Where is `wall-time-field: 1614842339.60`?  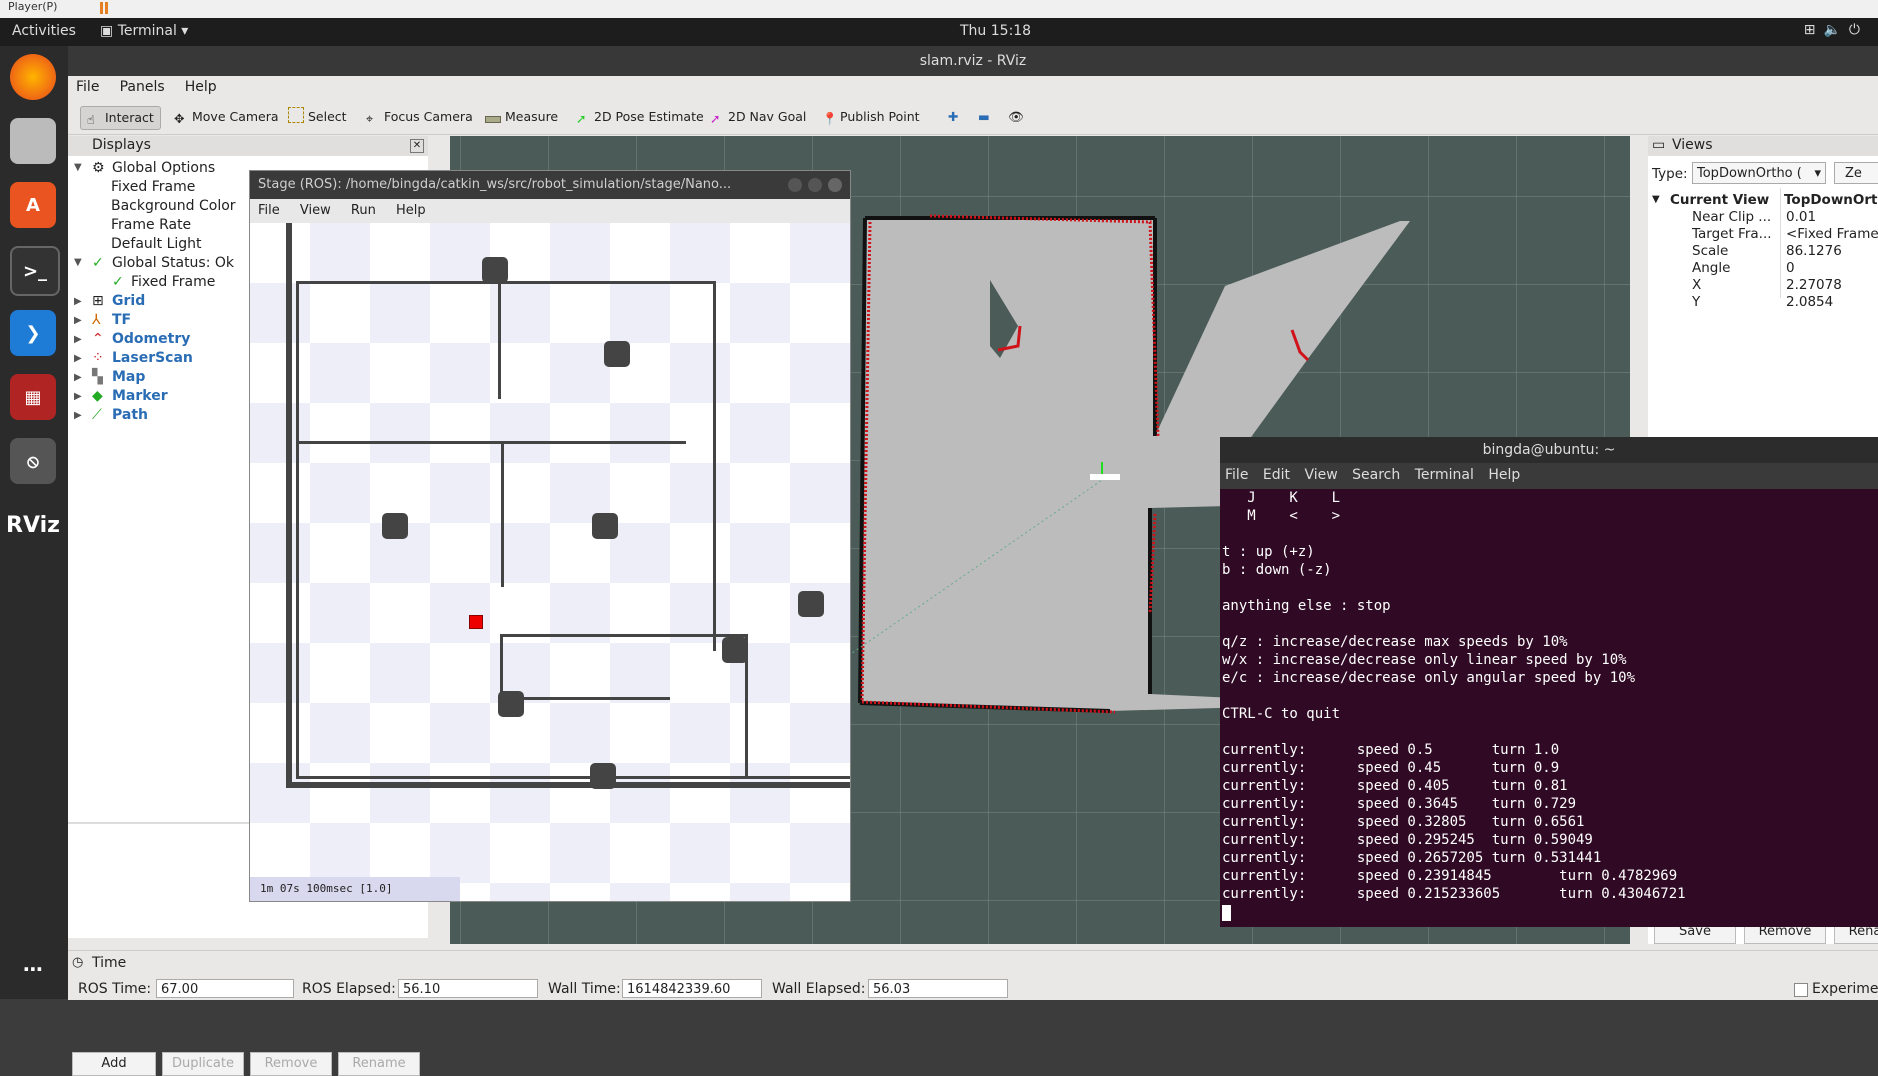
wall-time-field: 1614842339.60 is located at coordinates (692, 988).